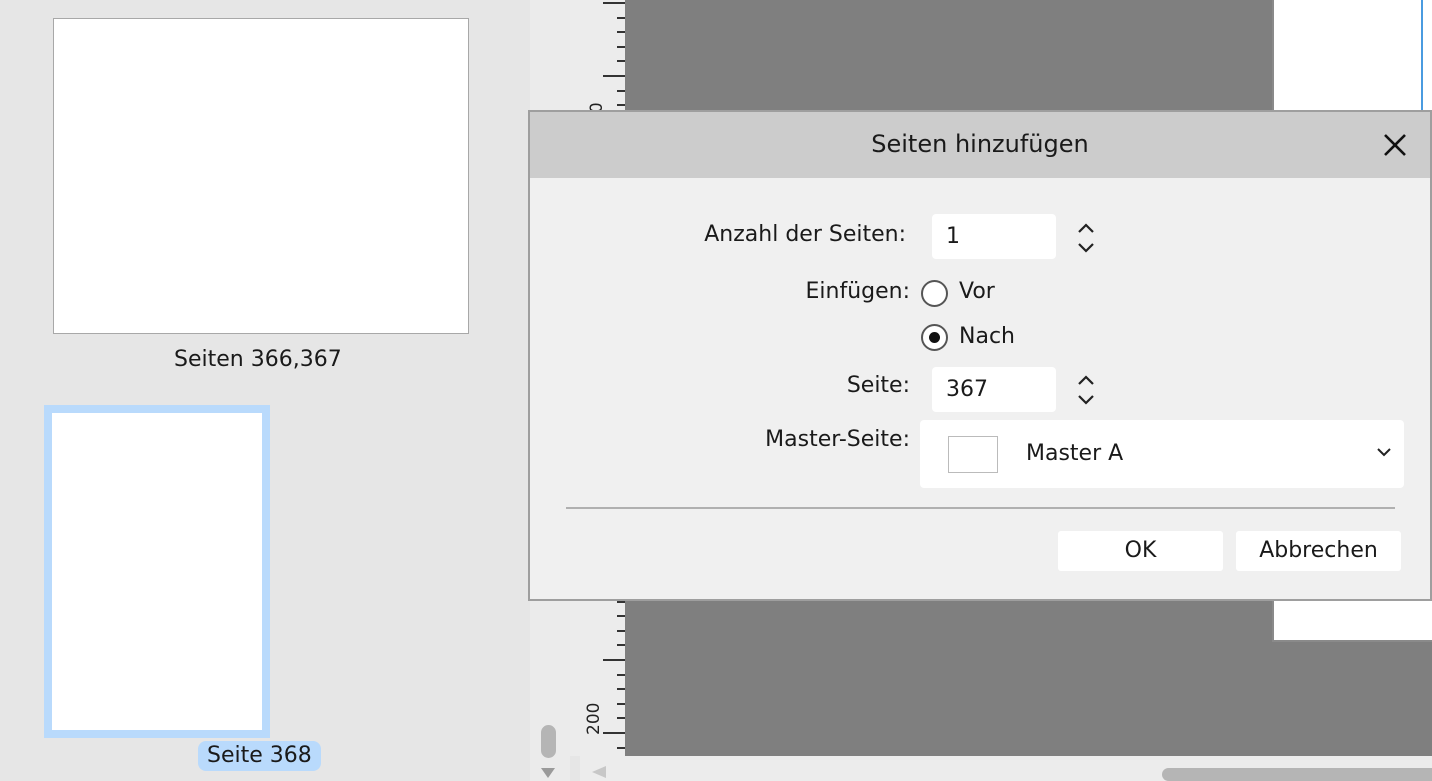 This screenshot has width=1432, height=781. What do you see at coordinates (599, 772) in the screenshot?
I see `scroll-left-arrow-icon` at bounding box center [599, 772].